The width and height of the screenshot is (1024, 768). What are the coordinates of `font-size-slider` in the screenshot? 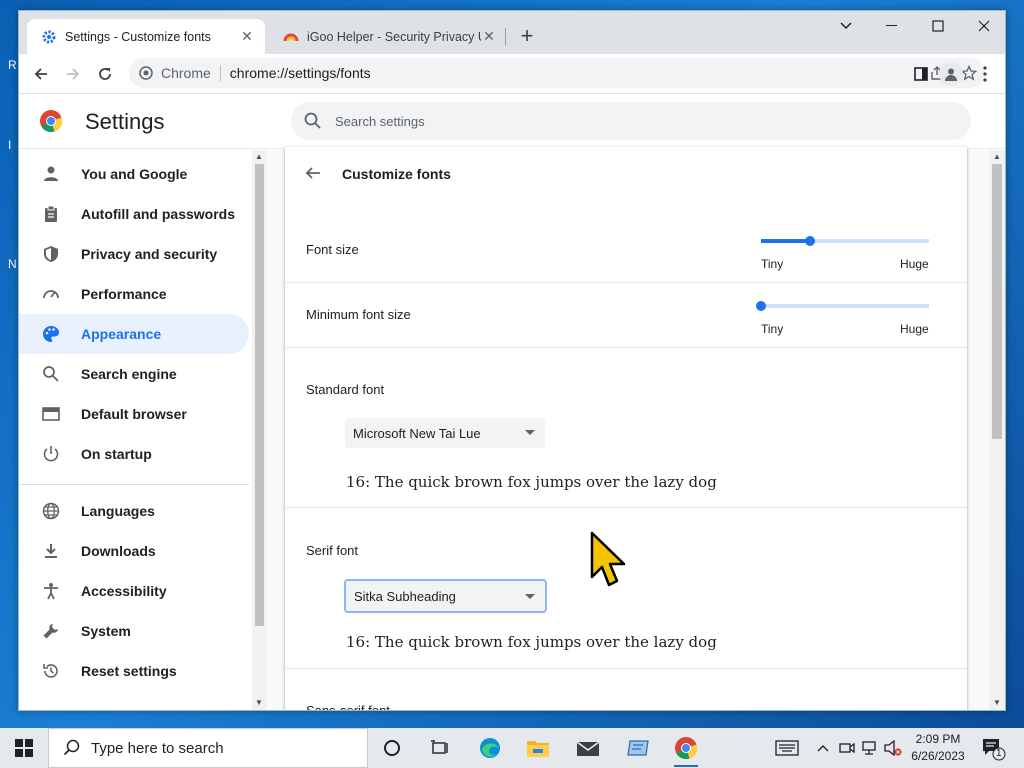 It's located at (845, 241).